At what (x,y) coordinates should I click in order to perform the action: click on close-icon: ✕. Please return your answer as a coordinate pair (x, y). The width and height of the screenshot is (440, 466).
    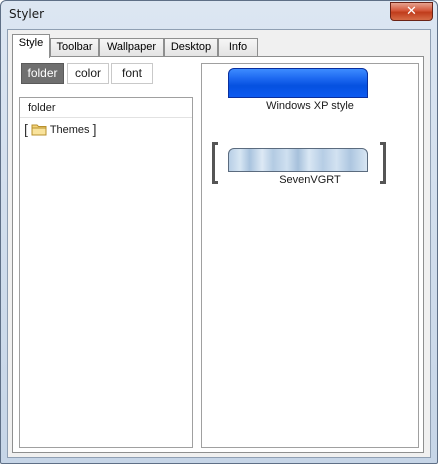
    Looking at the image, I should click on (411, 11).